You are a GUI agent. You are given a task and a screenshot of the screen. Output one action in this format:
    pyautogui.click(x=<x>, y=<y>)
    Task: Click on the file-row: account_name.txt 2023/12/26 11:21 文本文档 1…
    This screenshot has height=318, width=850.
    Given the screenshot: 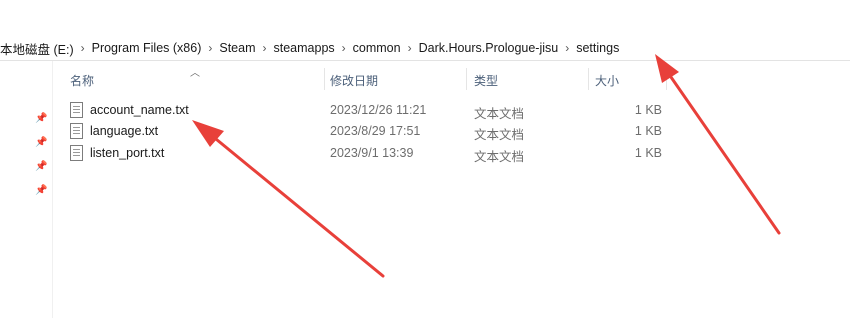 What is the action you would take?
    pyautogui.click(x=362, y=110)
    